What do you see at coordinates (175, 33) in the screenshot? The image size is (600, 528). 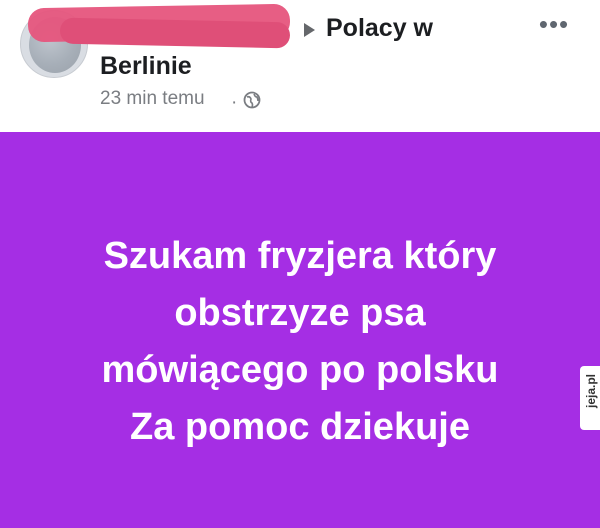 I see `redacted-author-name-overlay` at bounding box center [175, 33].